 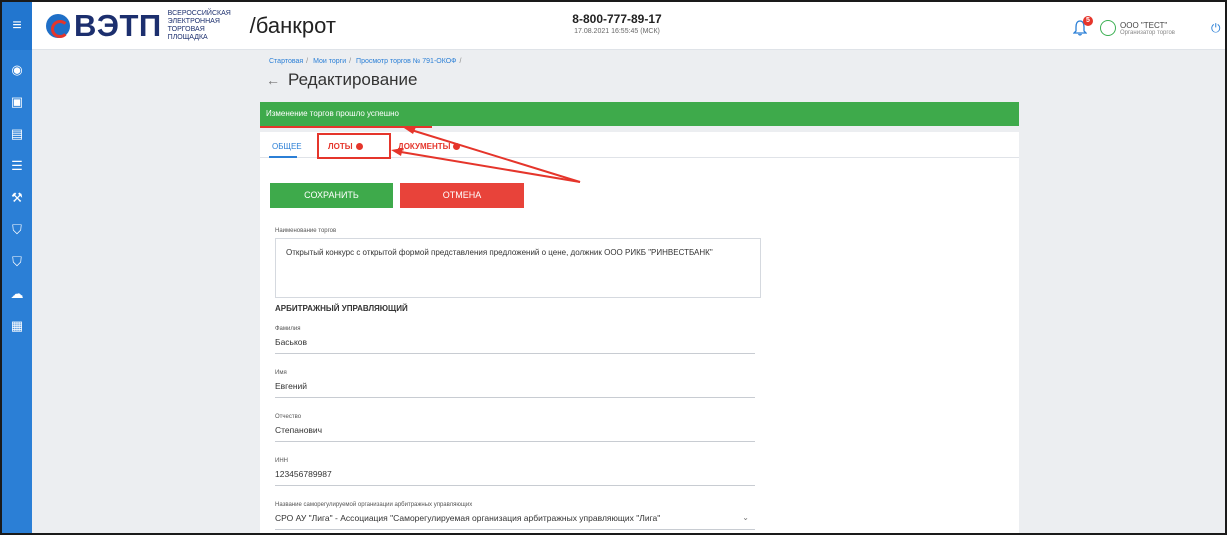 What do you see at coordinates (288, 329) in the screenshot?
I see `lastname-label: Фамилия` at bounding box center [288, 329].